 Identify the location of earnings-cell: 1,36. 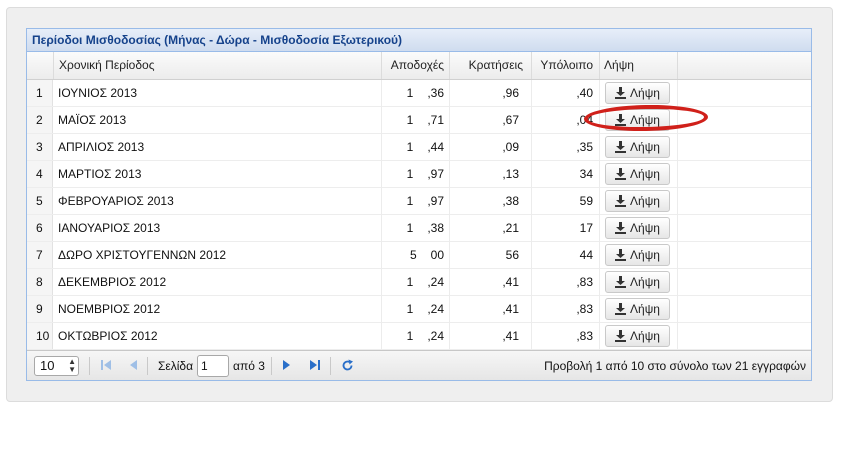
(415, 93).